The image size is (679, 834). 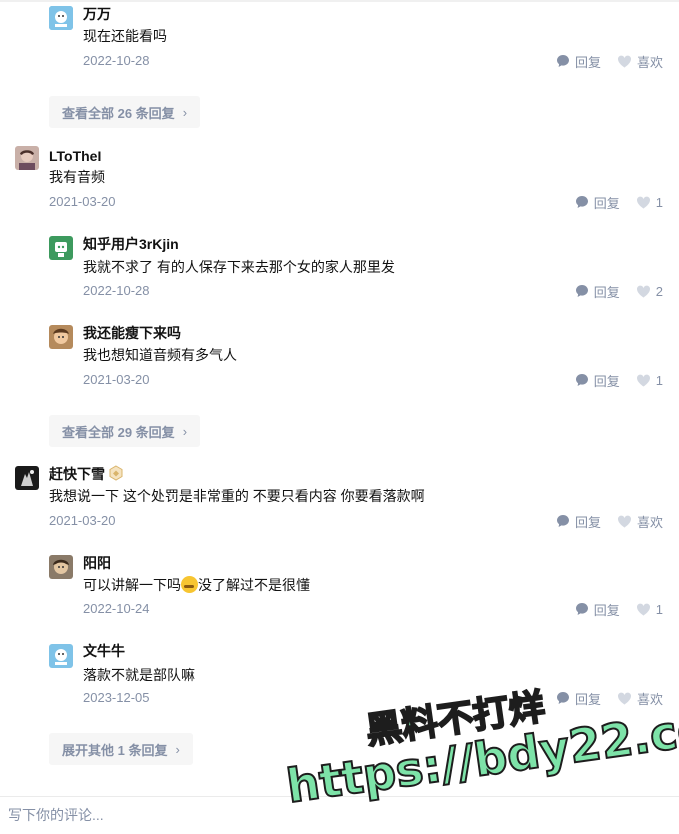 What do you see at coordinates (139, 675) in the screenshot?
I see `comment-content: 落款不就是部队嘛` at bounding box center [139, 675].